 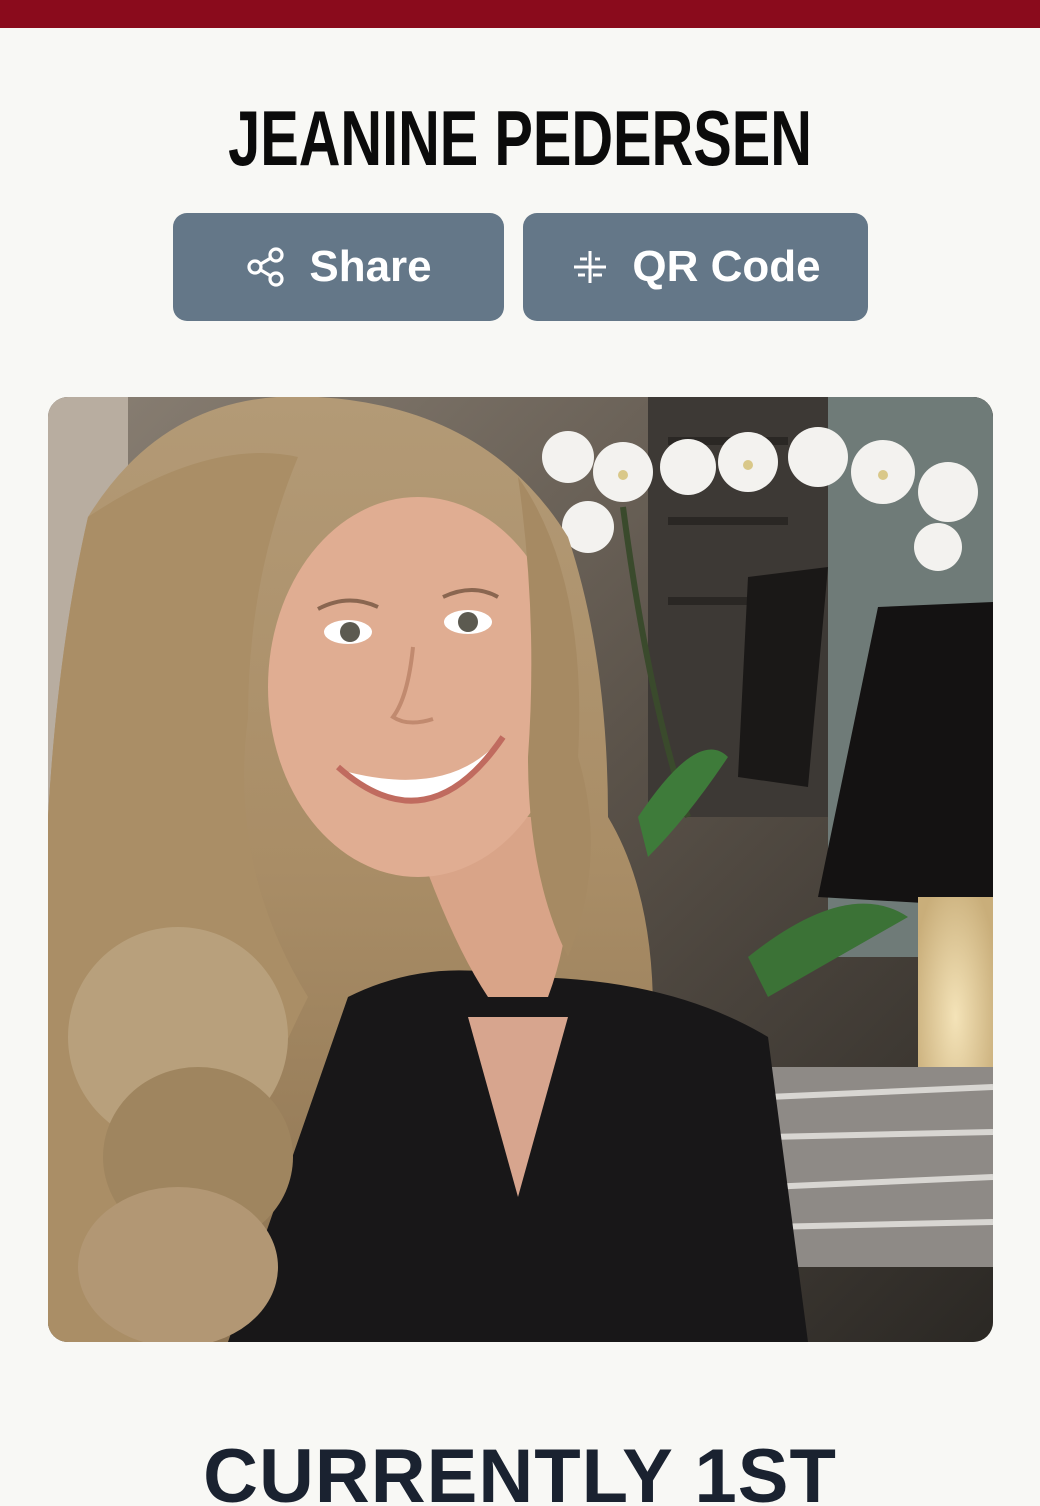 What do you see at coordinates (520, 14) in the screenshot?
I see `top-accent-bar` at bounding box center [520, 14].